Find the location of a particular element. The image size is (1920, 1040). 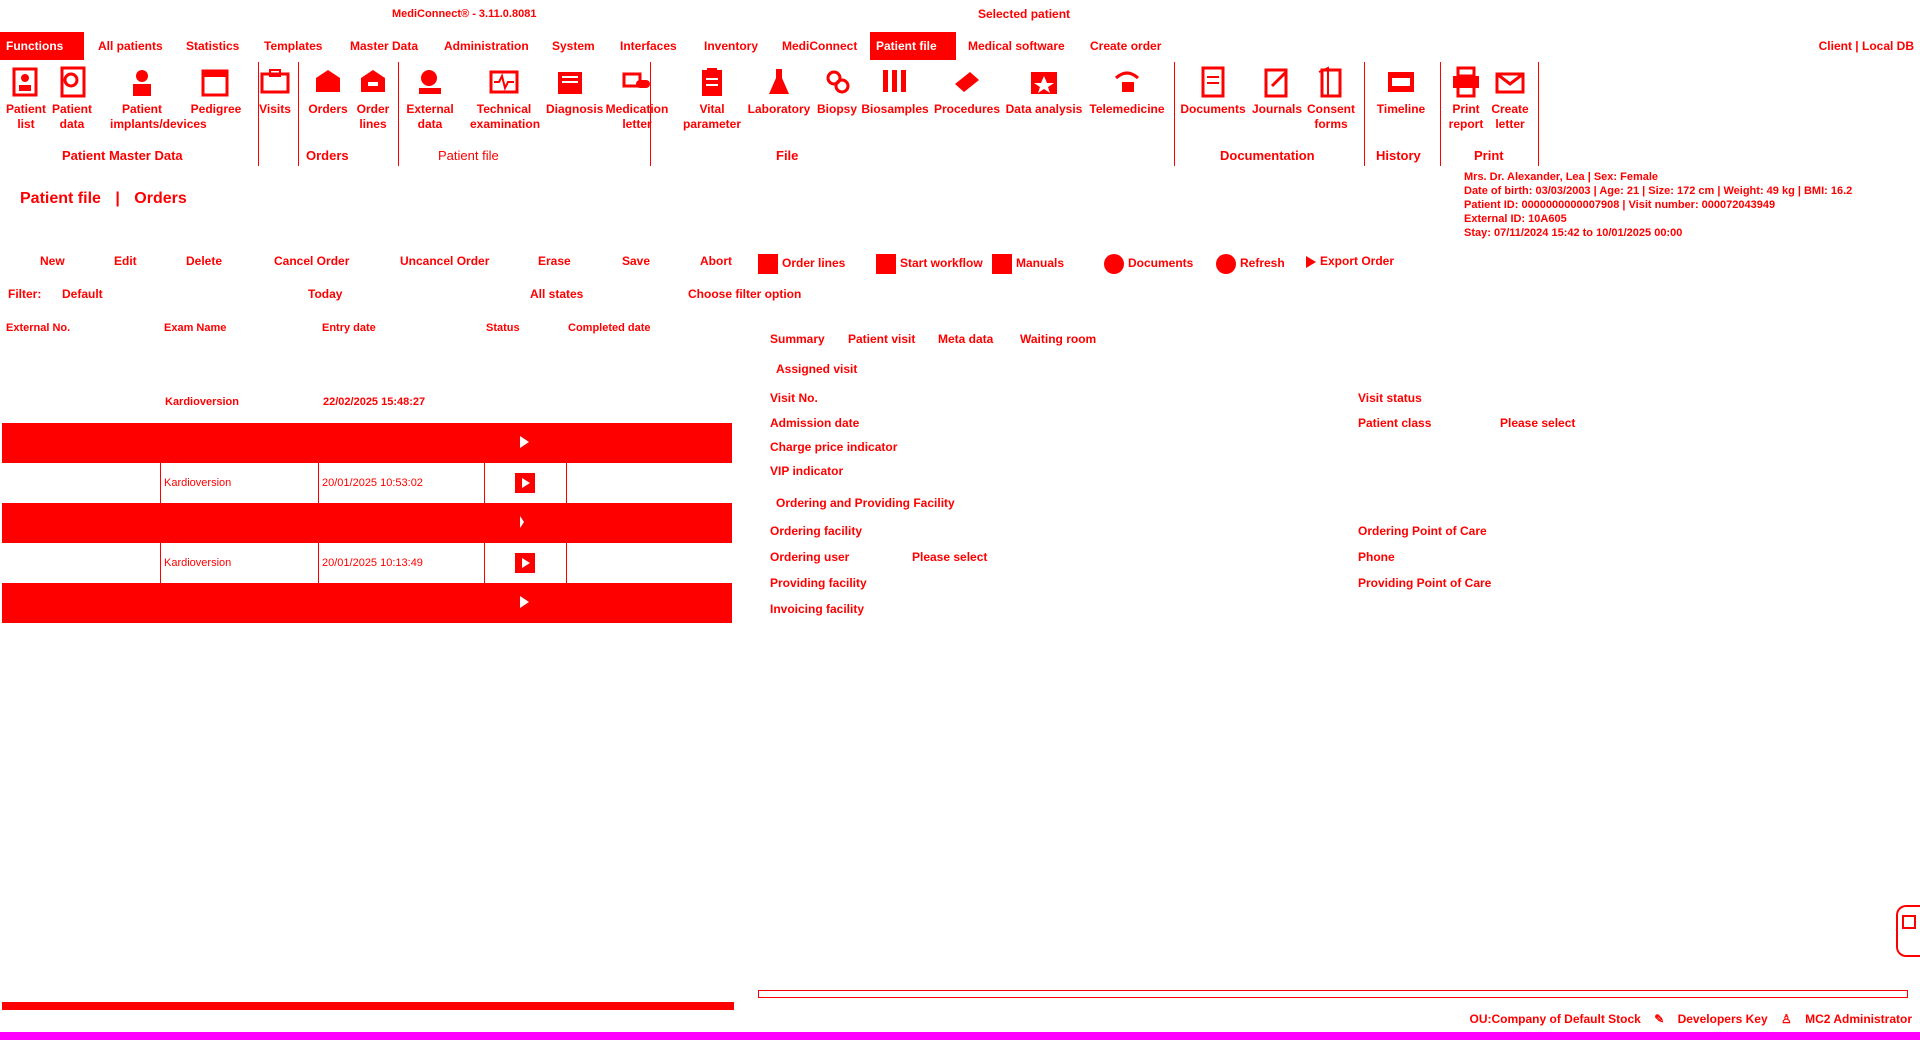

telemedicine-button: Telemedicine is located at coordinates (1127, 91).